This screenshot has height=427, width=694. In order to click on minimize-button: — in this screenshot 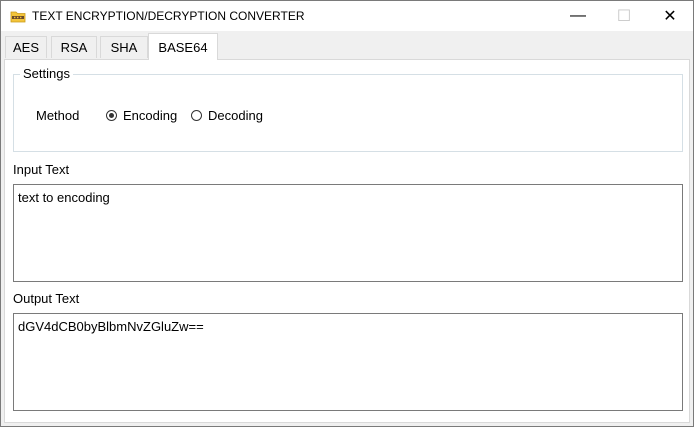, I will do `click(578, 16)`.